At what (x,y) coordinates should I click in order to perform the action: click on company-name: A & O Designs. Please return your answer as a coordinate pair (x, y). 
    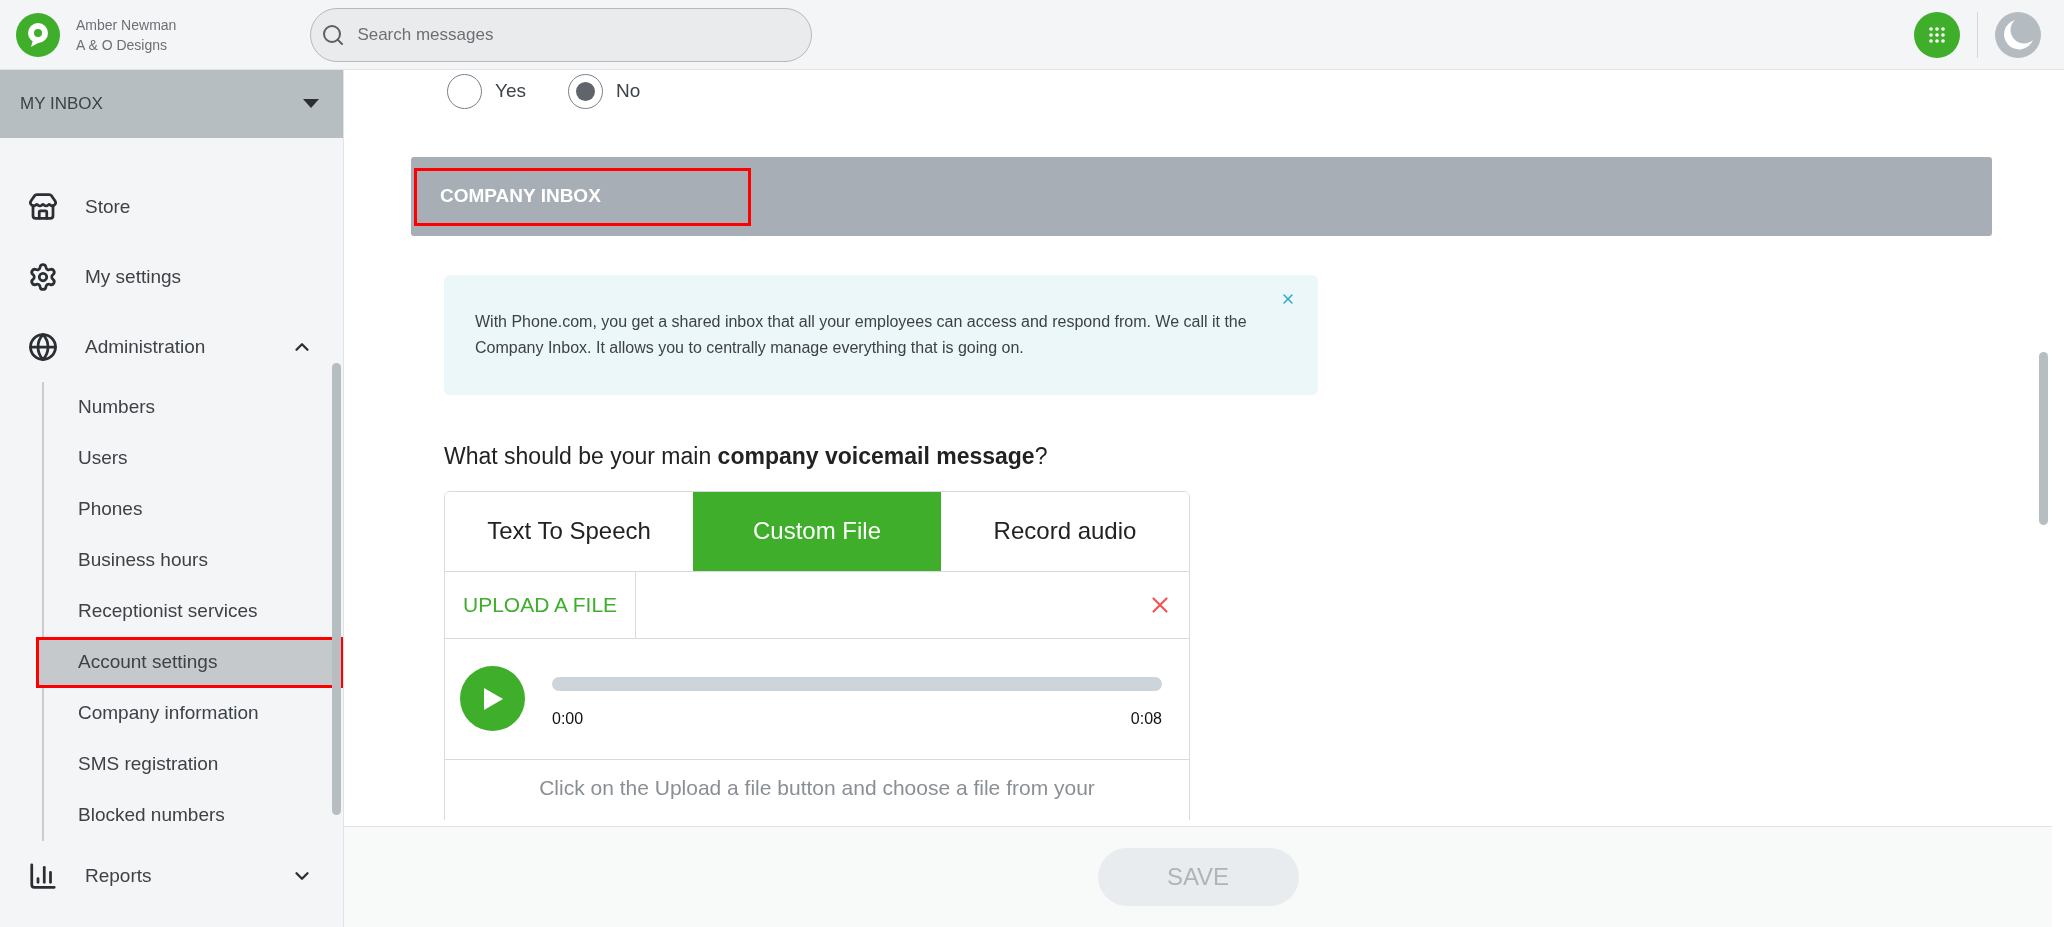
    Looking at the image, I should click on (122, 45).